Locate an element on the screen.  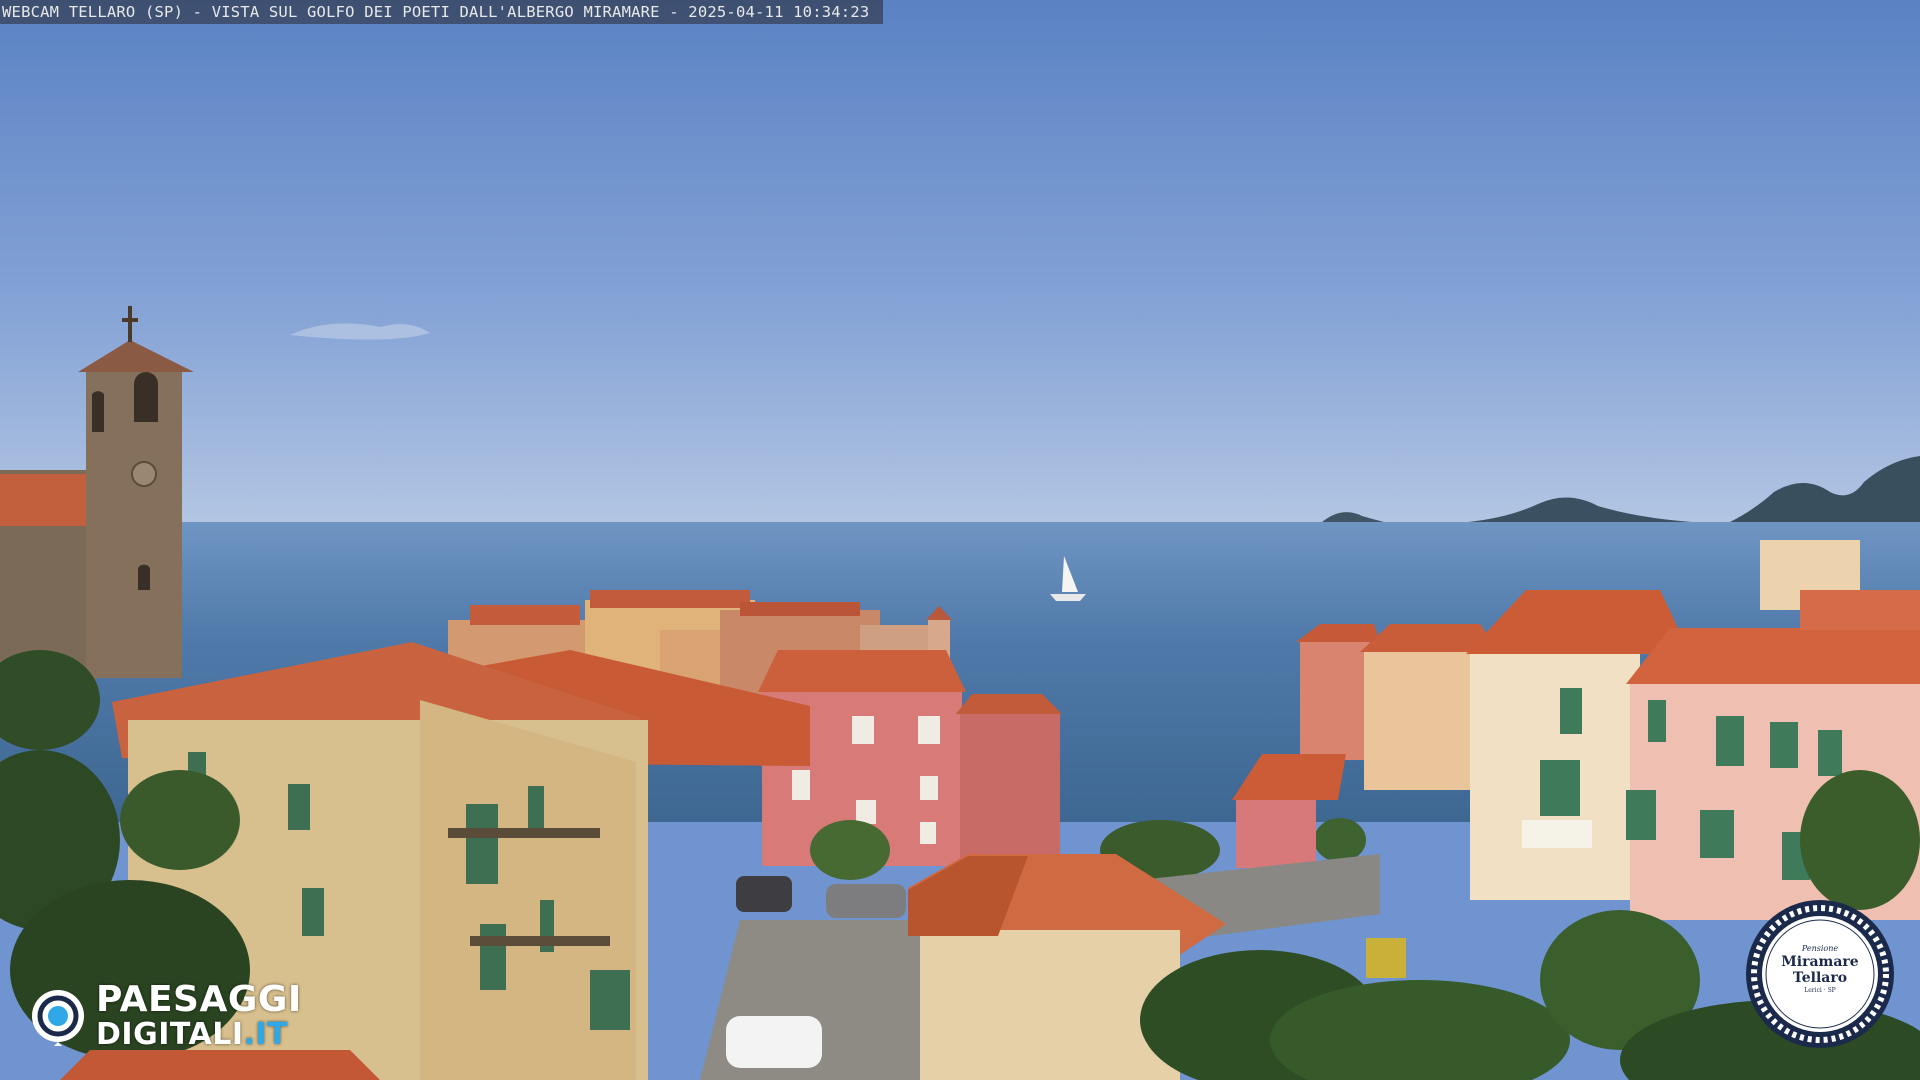
roof-foreground-left is located at coordinates (220, 1065).